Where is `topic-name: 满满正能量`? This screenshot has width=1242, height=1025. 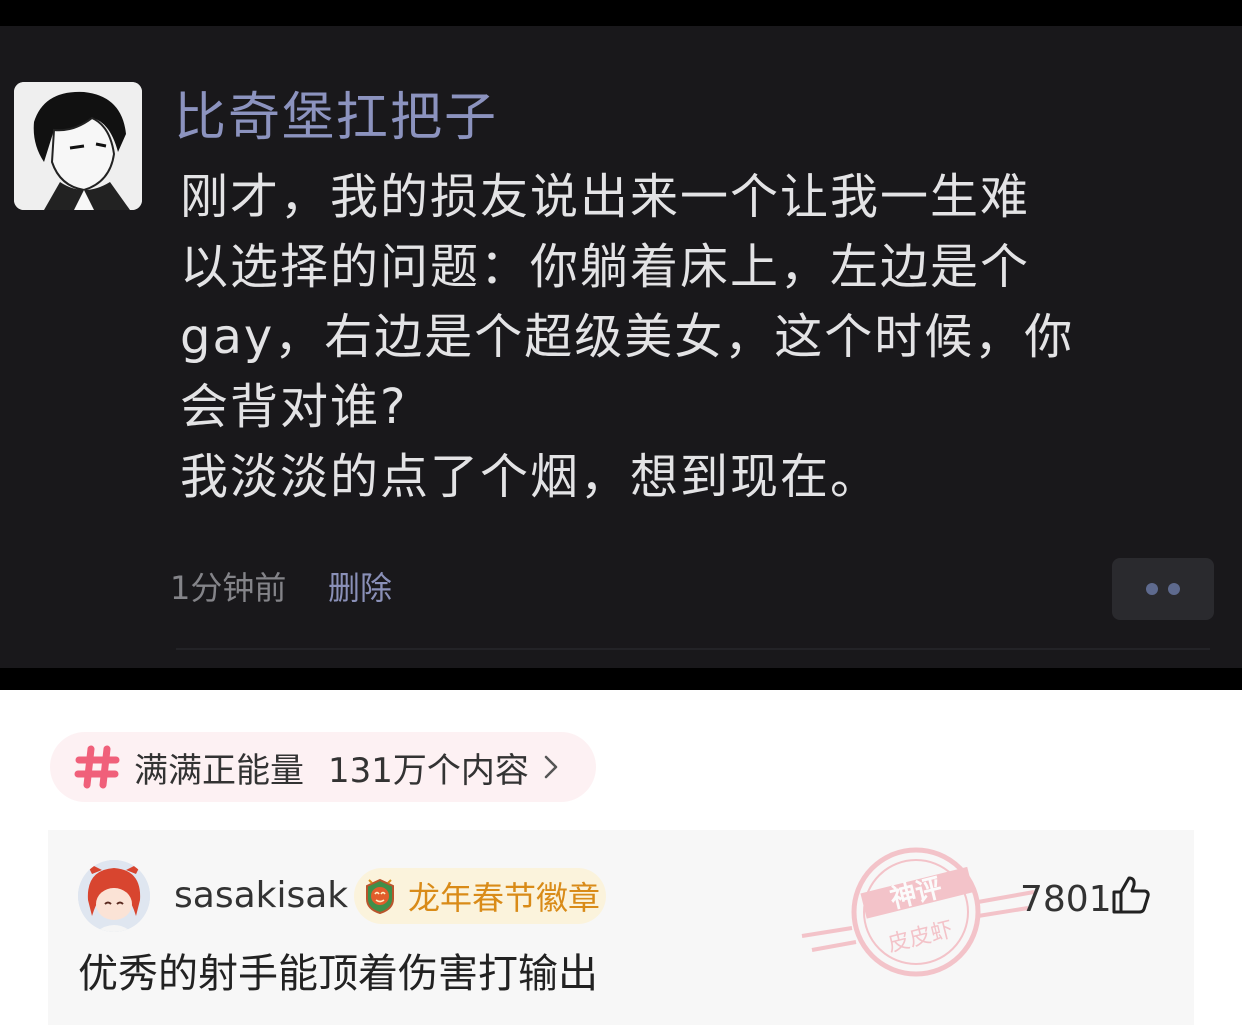
topic-name: 满满正能量 is located at coordinates (219, 770).